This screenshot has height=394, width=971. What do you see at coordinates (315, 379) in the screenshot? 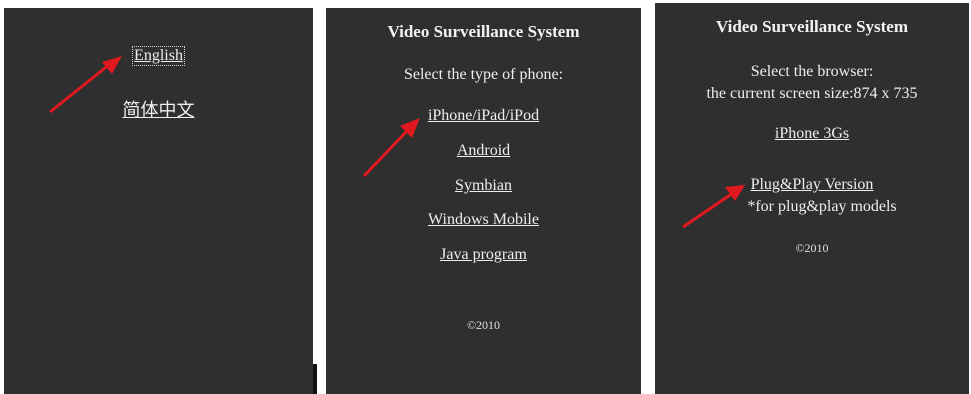
I see `divider-mark` at bounding box center [315, 379].